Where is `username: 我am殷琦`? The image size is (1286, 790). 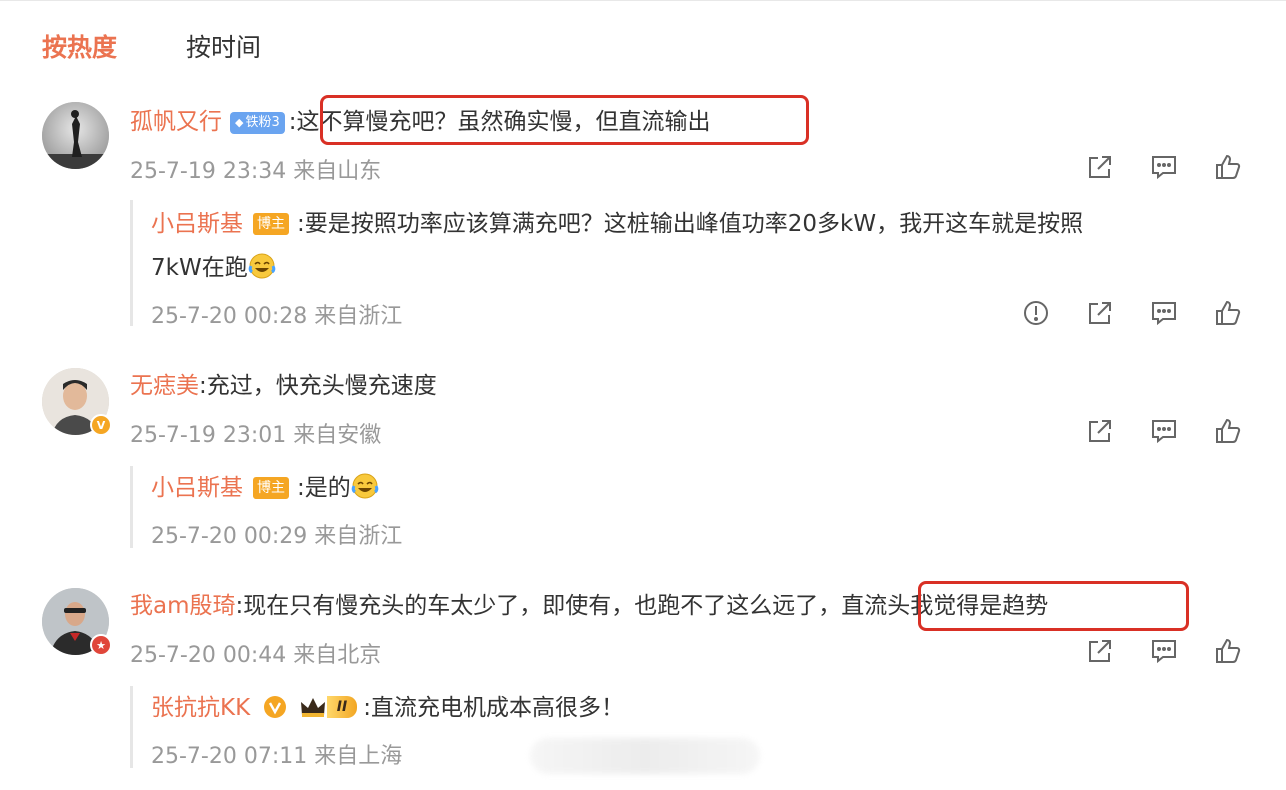
username: 我am殷琦 is located at coordinates (183, 606).